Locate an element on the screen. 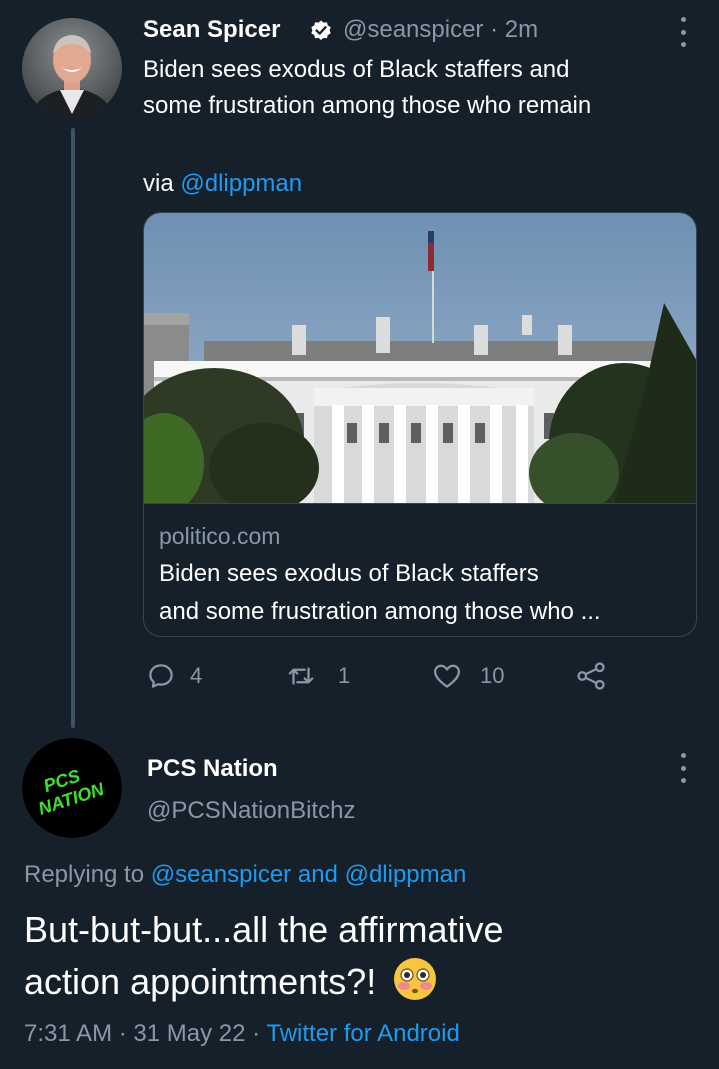  reply-text-line: action appointments?! is located at coordinates (200, 981).